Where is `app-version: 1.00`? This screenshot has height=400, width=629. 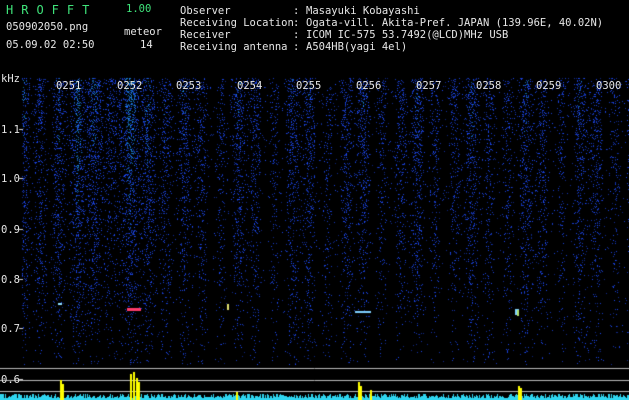 app-version: 1.00 is located at coordinates (139, 9).